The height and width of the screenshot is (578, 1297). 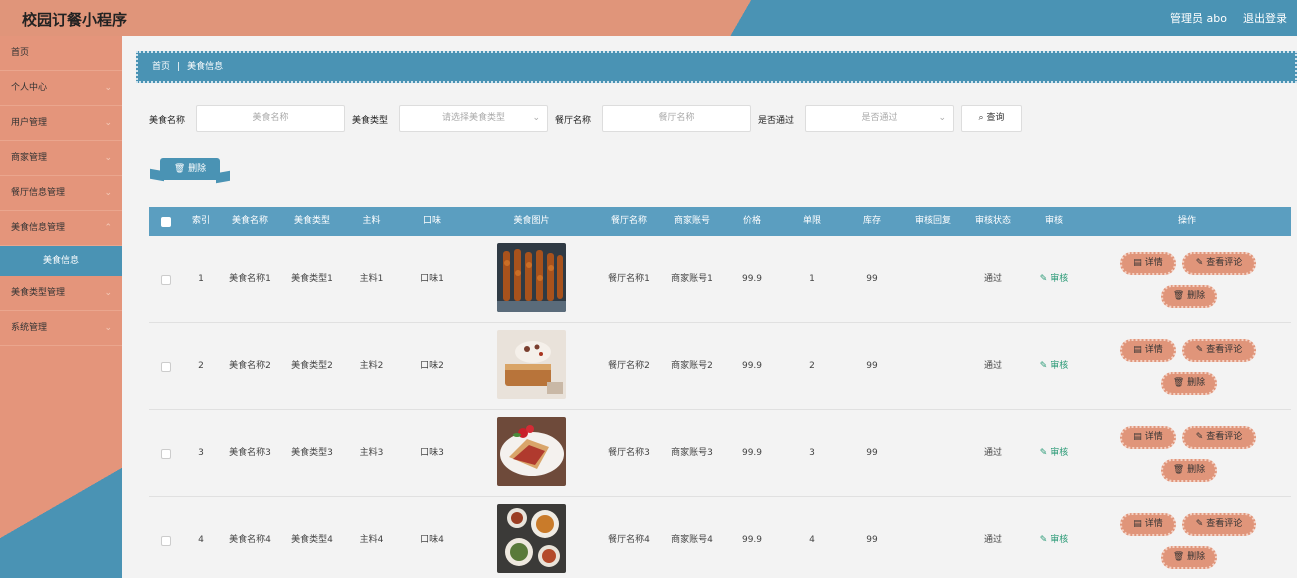 What do you see at coordinates (648, 18) in the screenshot?
I see `app-header: 校园订餐小程序 管理员 abo 退出登录` at bounding box center [648, 18].